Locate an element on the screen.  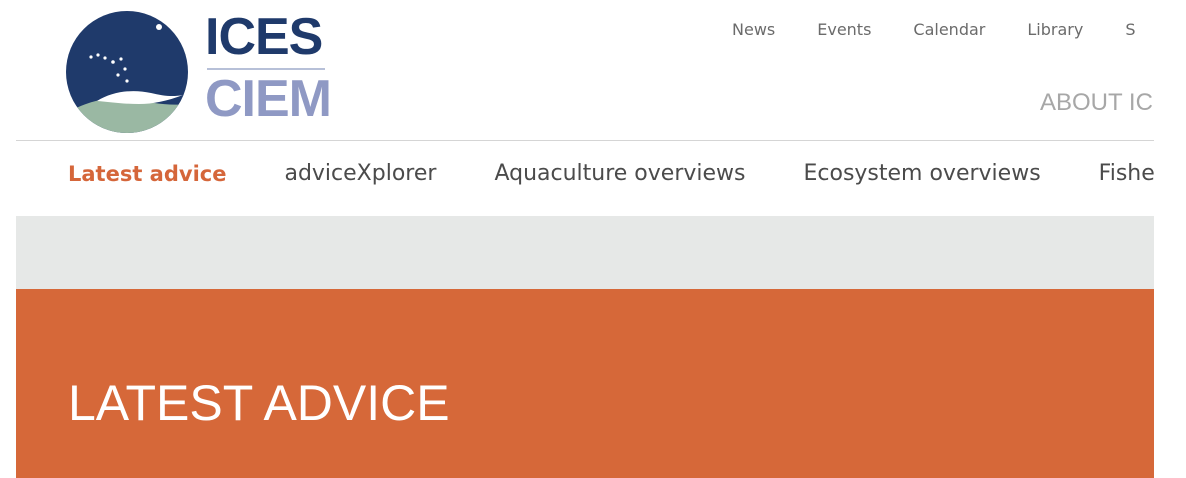
utility-nav: News Events Calendar Library S is located at coordinates (943, 30).